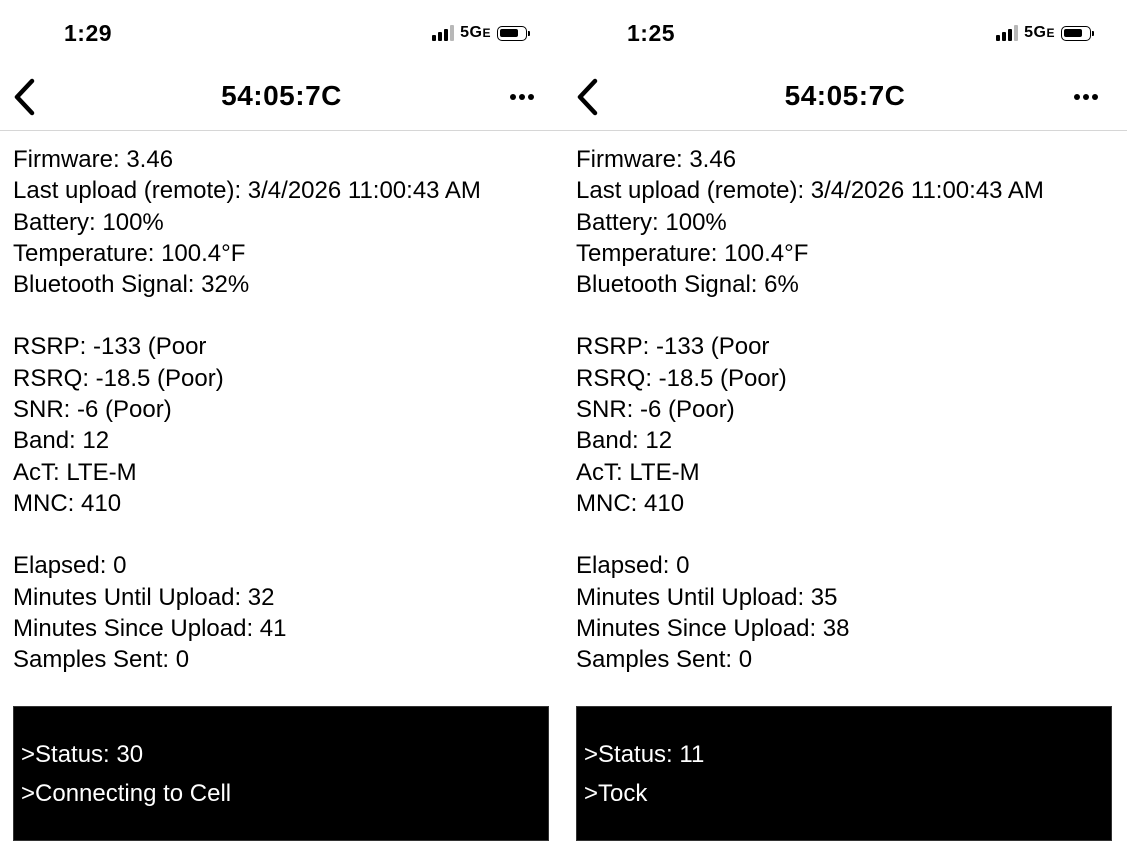 This screenshot has height=854, width=1127. What do you see at coordinates (845, 32) in the screenshot?
I see `status-bar: 1:25 5GE` at bounding box center [845, 32].